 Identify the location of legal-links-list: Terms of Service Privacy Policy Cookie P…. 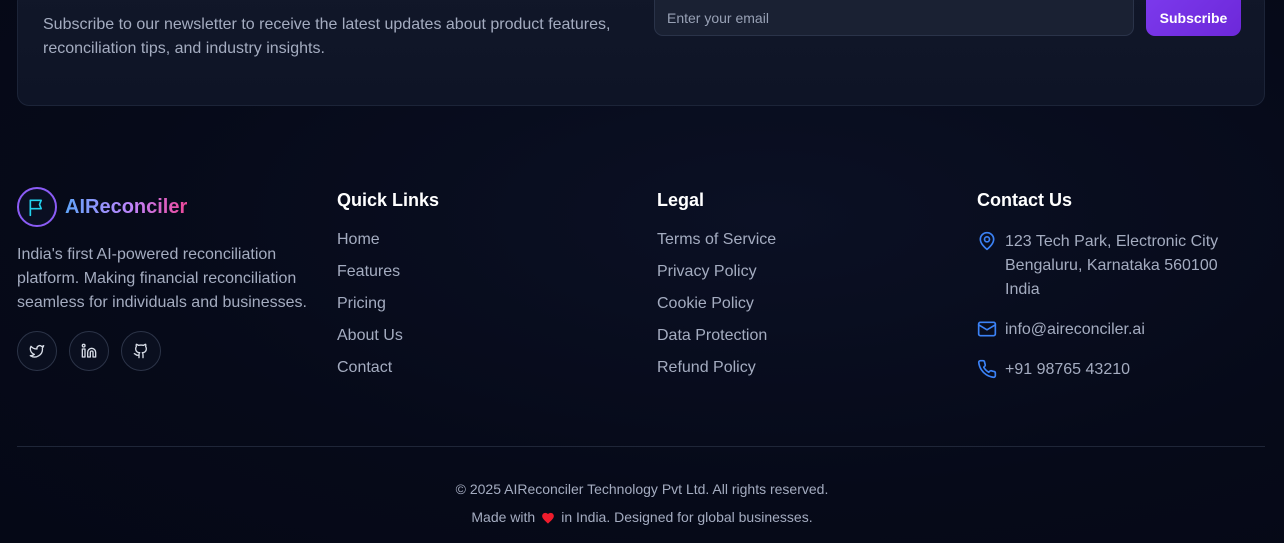
(716, 310).